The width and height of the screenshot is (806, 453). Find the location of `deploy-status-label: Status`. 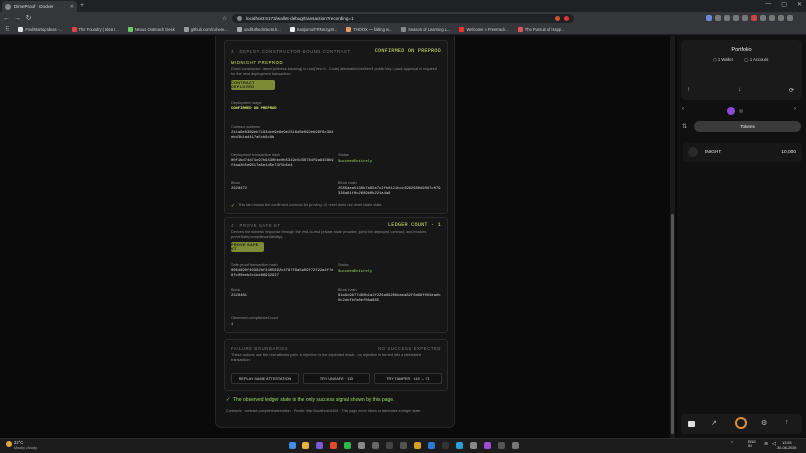

deploy-status-label: Status is located at coordinates (343, 155).